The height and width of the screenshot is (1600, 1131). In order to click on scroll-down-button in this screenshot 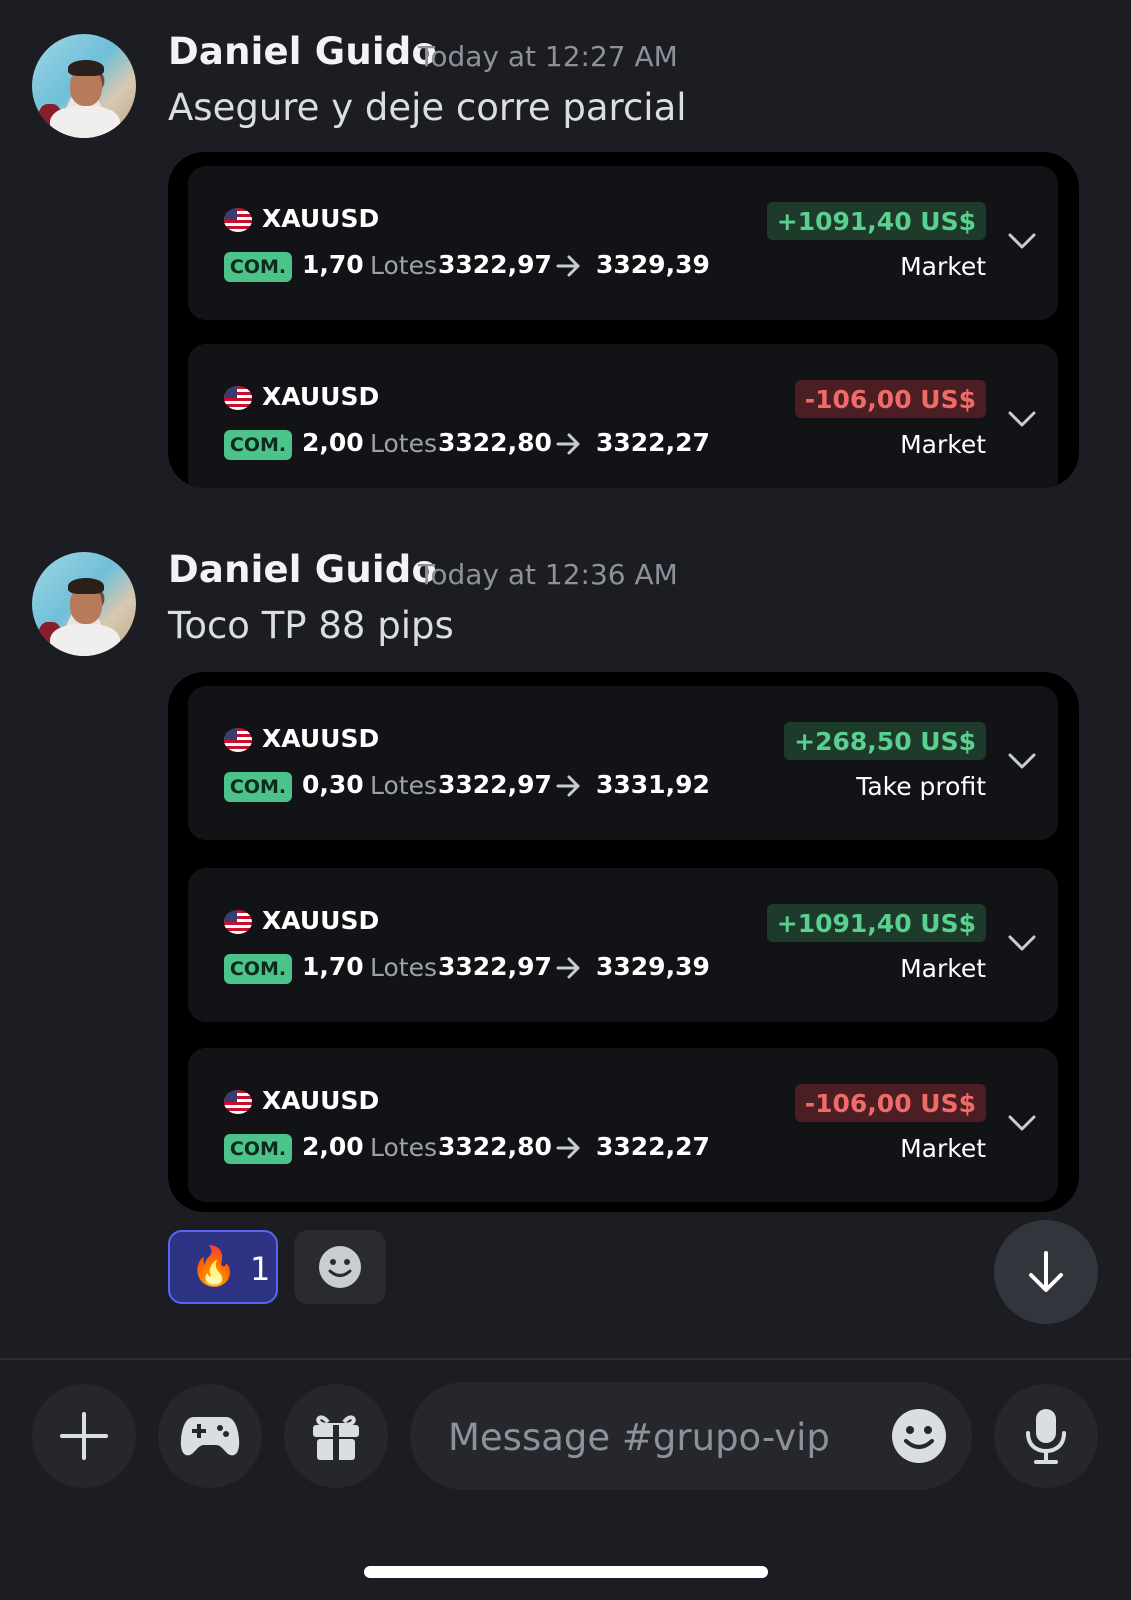, I will do `click(1046, 1272)`.